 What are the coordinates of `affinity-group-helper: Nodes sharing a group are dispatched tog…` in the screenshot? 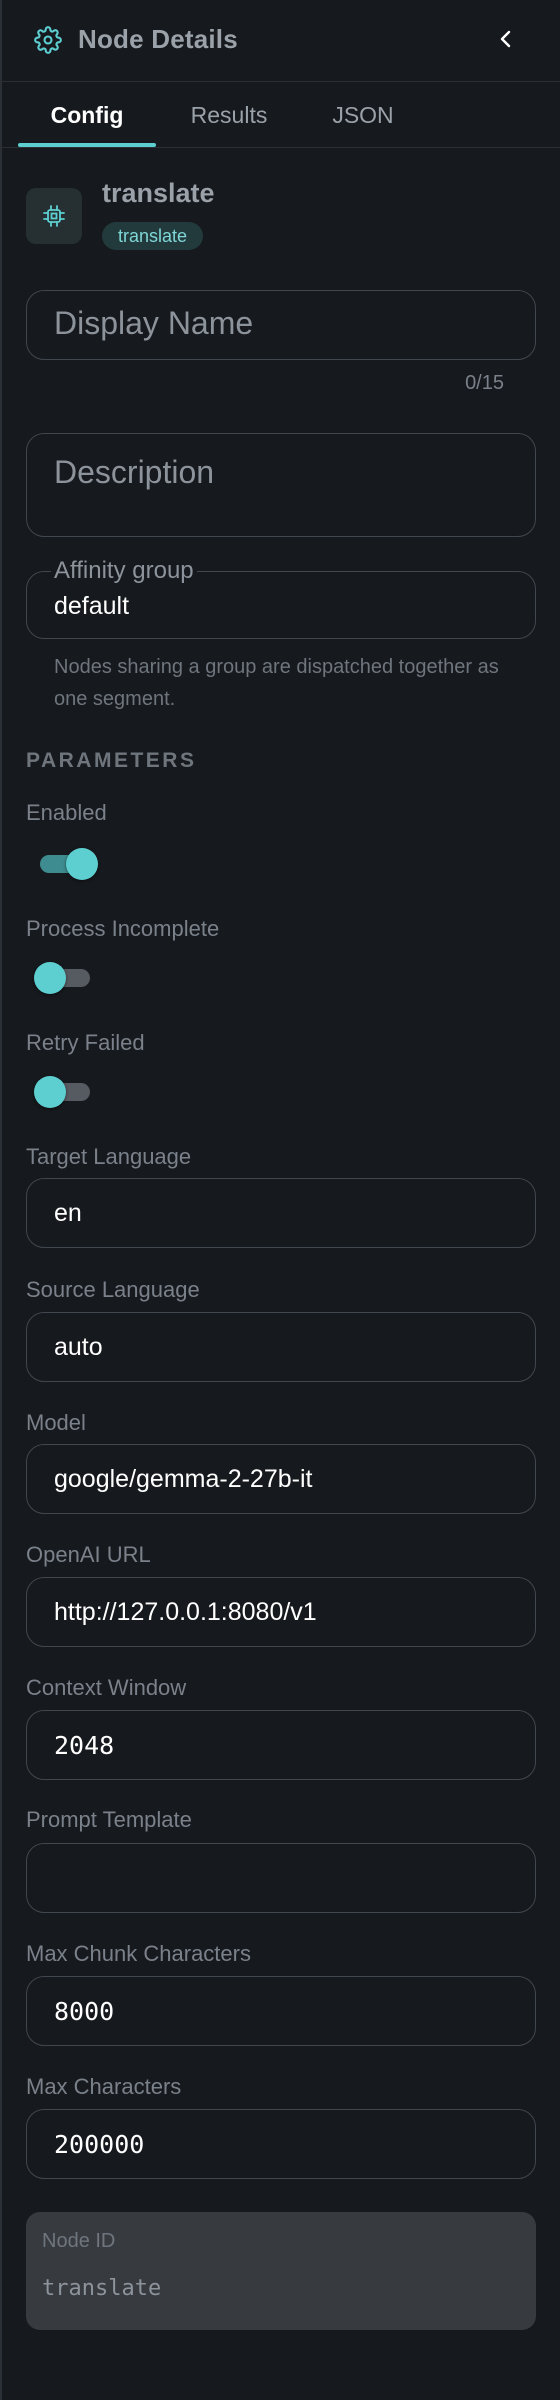 It's located at (276, 683).